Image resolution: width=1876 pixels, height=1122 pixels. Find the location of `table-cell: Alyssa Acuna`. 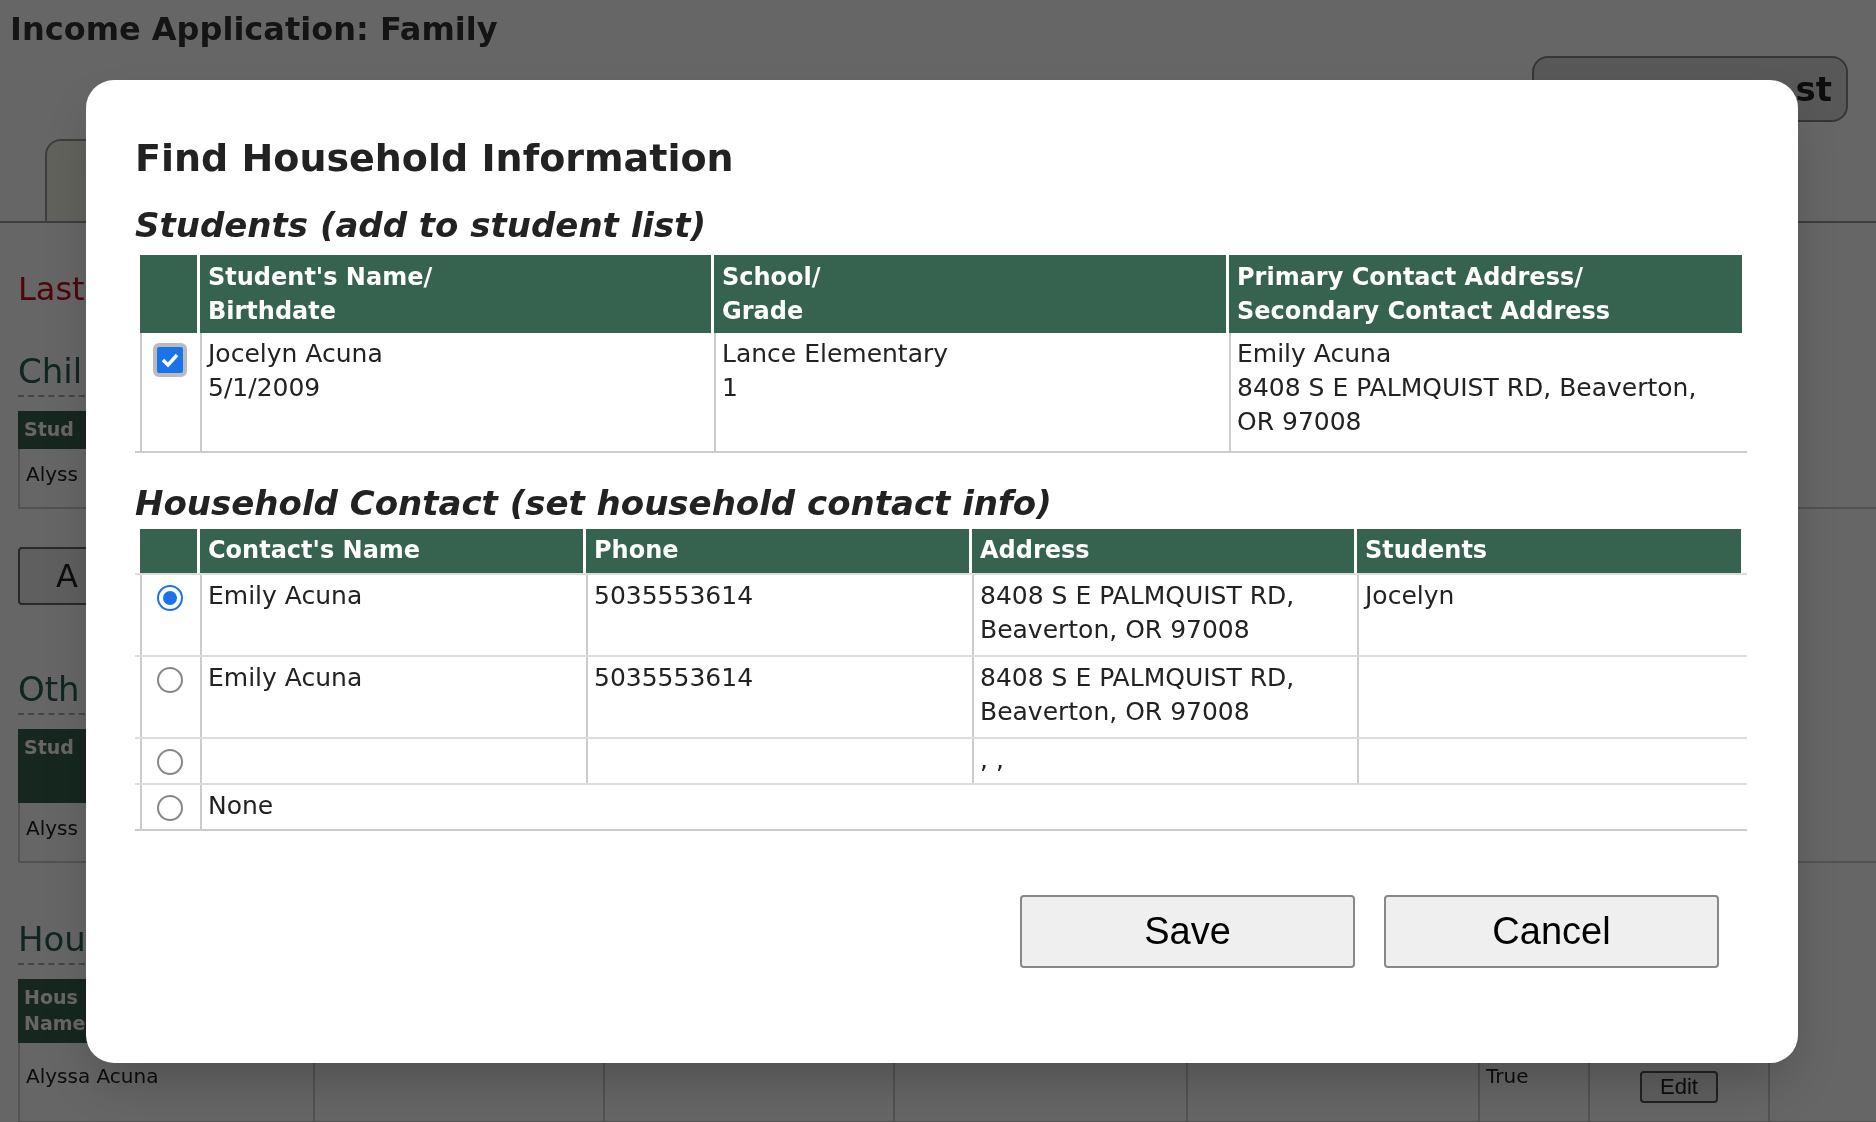

table-cell: Alyssa Acuna is located at coordinates (92, 1076).